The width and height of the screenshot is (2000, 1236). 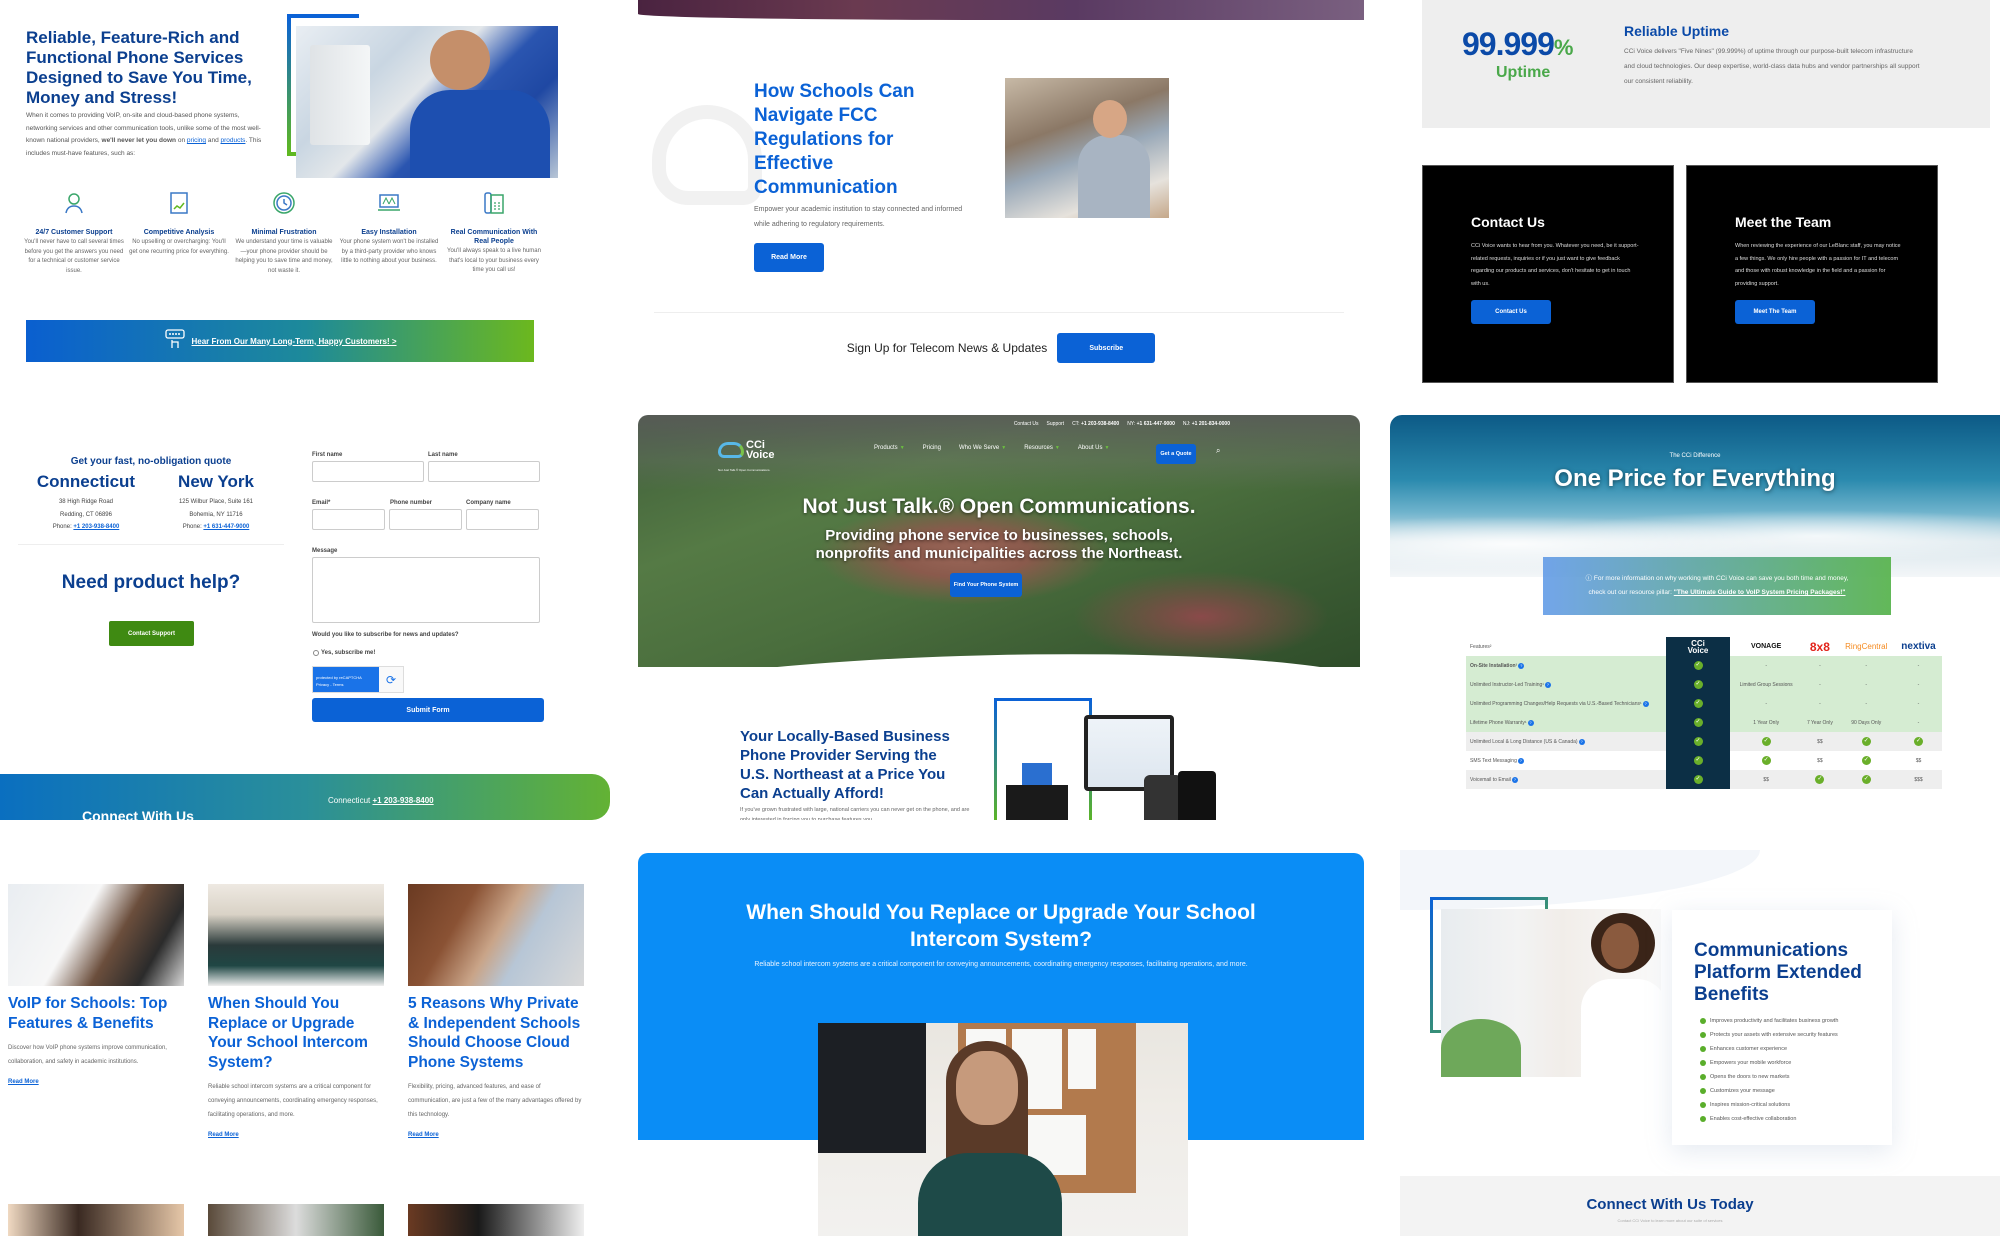 I want to click on blog-image-intercom, so click(x=296, y=935).